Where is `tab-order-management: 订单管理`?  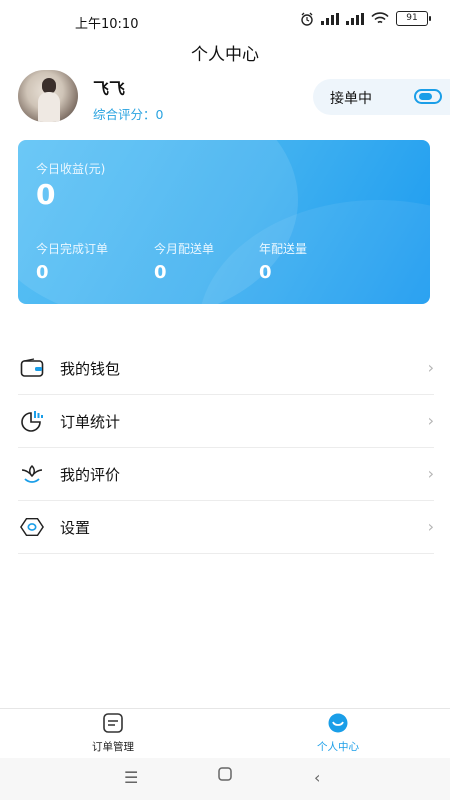 tab-order-management: 订单管理 is located at coordinates (113, 733).